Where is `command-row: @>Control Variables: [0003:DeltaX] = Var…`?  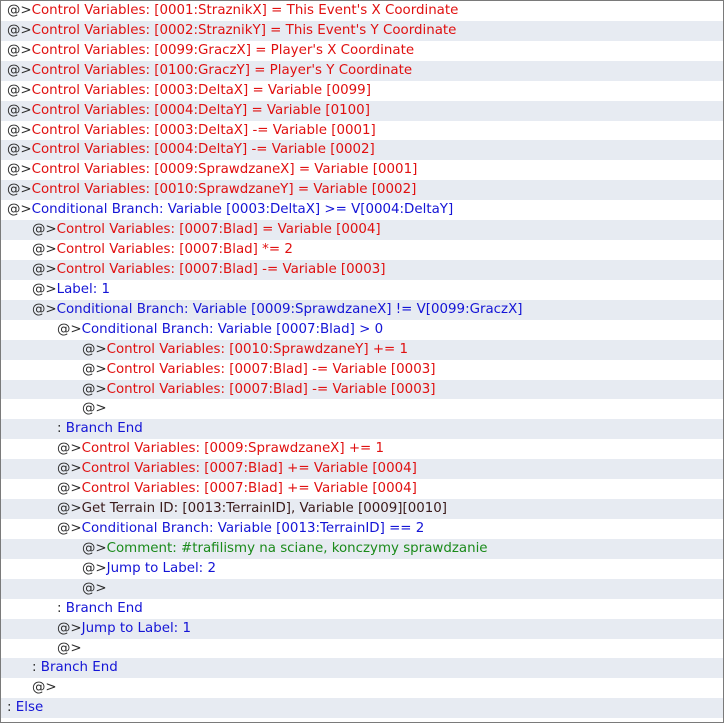
command-row: @>Control Variables: [0003:DeltaX] = Var… is located at coordinates (362, 91).